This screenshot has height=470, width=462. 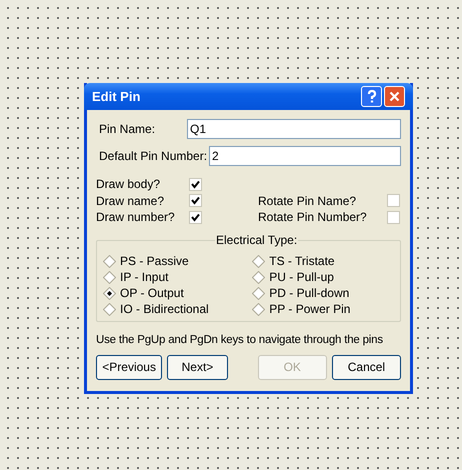 What do you see at coordinates (294, 129) in the screenshot?
I see `input-field: Q1` at bounding box center [294, 129].